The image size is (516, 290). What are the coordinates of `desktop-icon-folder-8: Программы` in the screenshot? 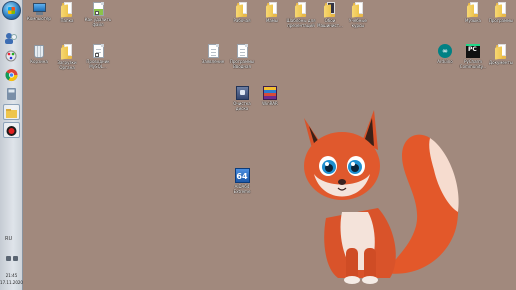 It's located at (501, 12).